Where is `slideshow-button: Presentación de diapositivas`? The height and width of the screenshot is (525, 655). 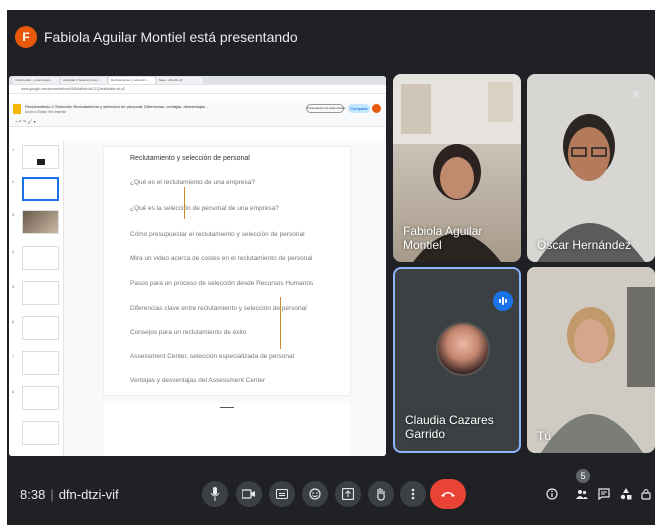
slideshow-button: Presentación de diapositivas is located at coordinates (325, 108).